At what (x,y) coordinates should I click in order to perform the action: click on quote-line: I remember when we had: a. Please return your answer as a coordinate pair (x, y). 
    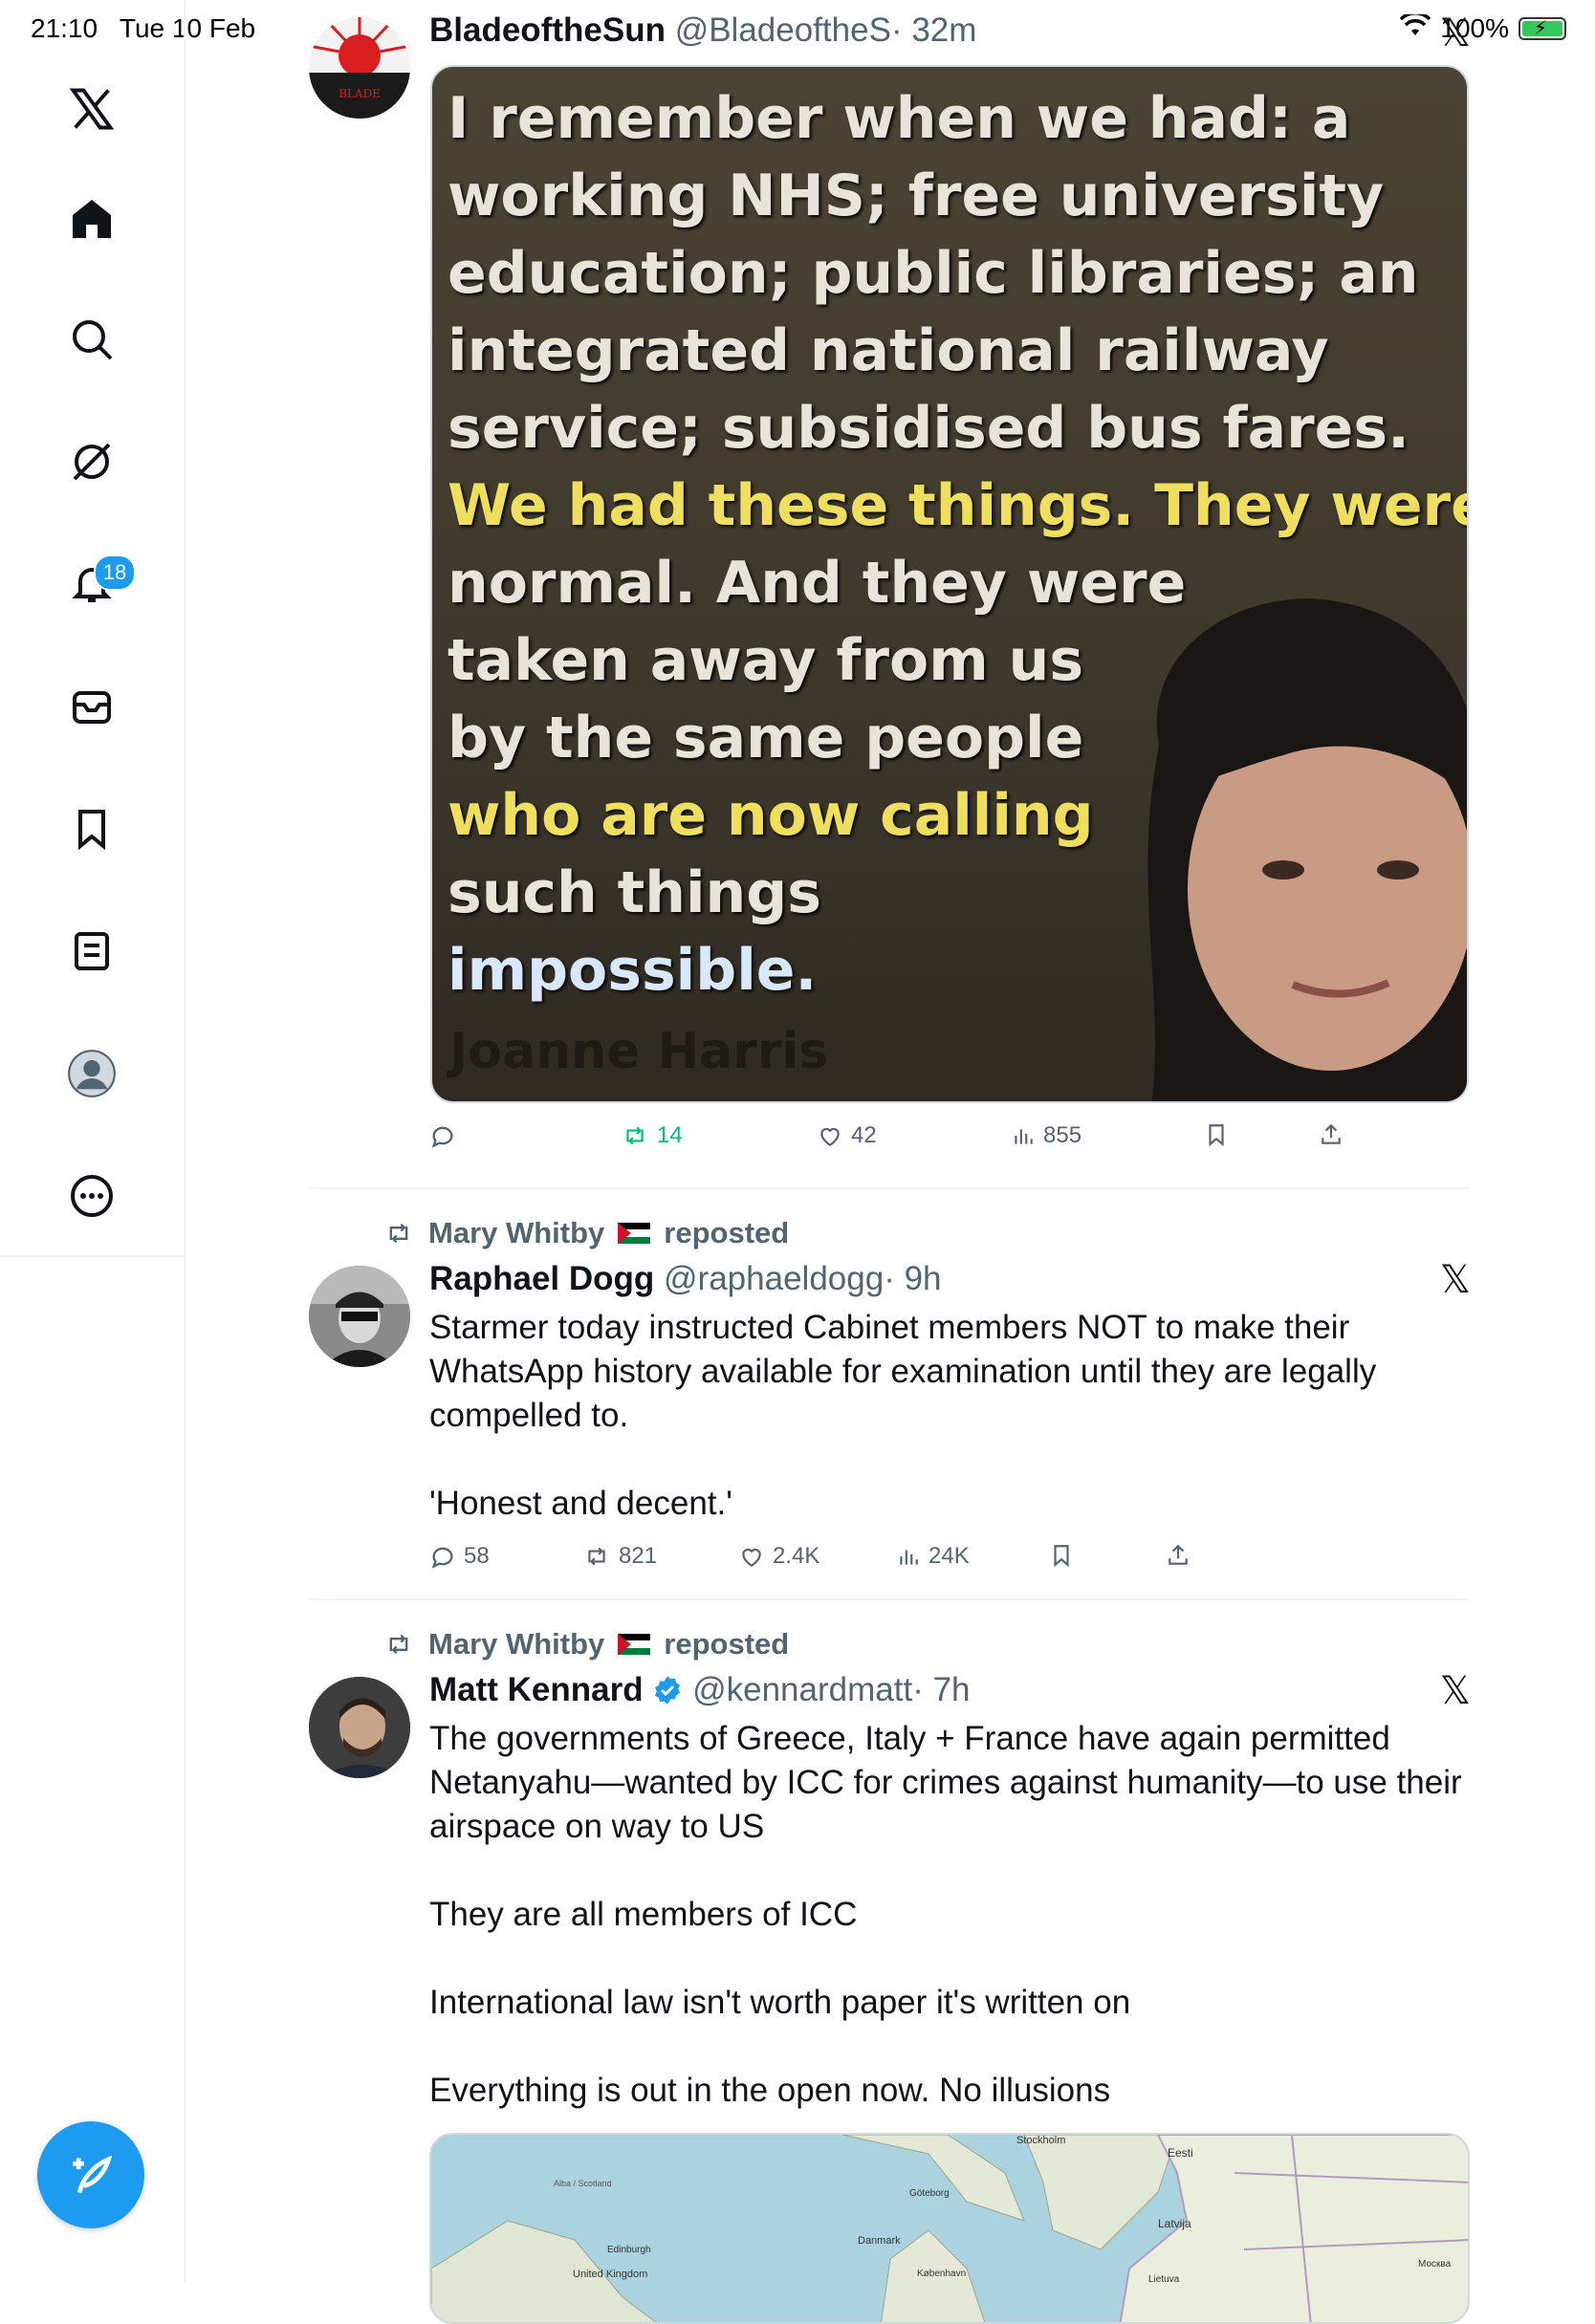
    Looking at the image, I should click on (899, 118).